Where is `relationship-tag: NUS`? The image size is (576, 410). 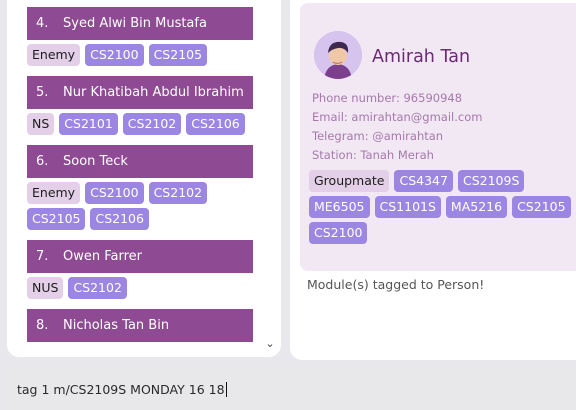
relationship-tag: NUS is located at coordinates (45, 288).